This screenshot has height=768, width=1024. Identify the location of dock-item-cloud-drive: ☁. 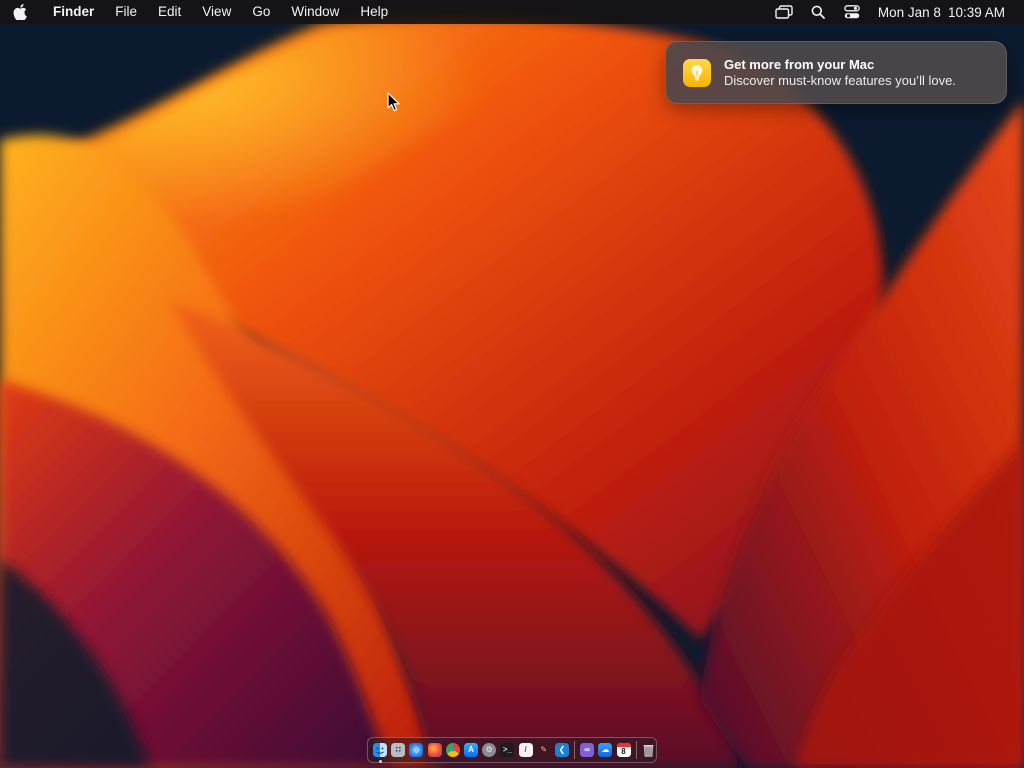
(605, 750).